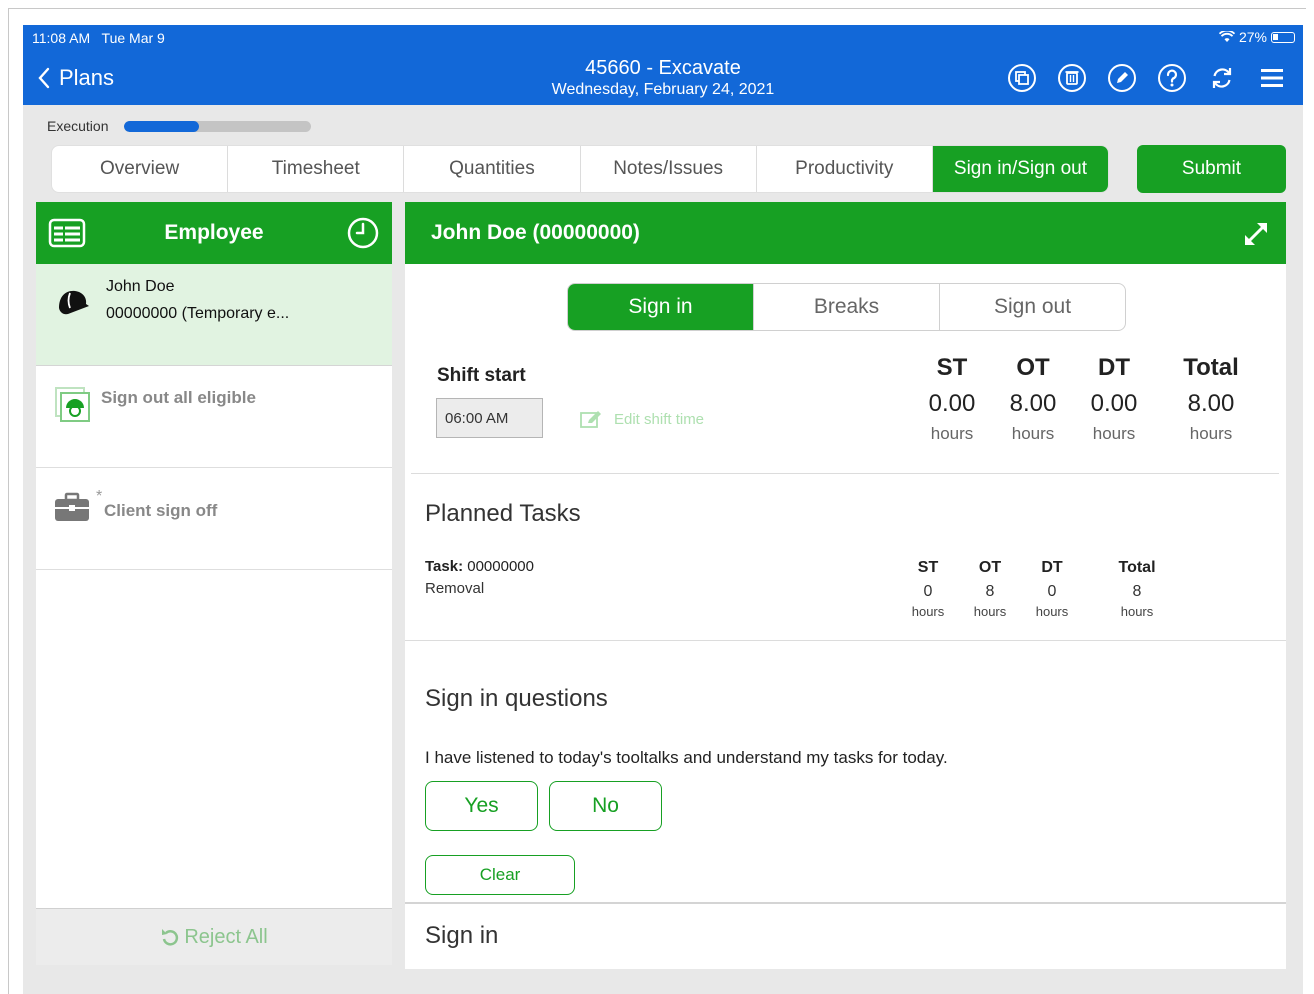 This screenshot has width=1314, height=994. Describe the element at coordinates (990, 567) in the screenshot. I see `task-ot-label: OT` at that location.